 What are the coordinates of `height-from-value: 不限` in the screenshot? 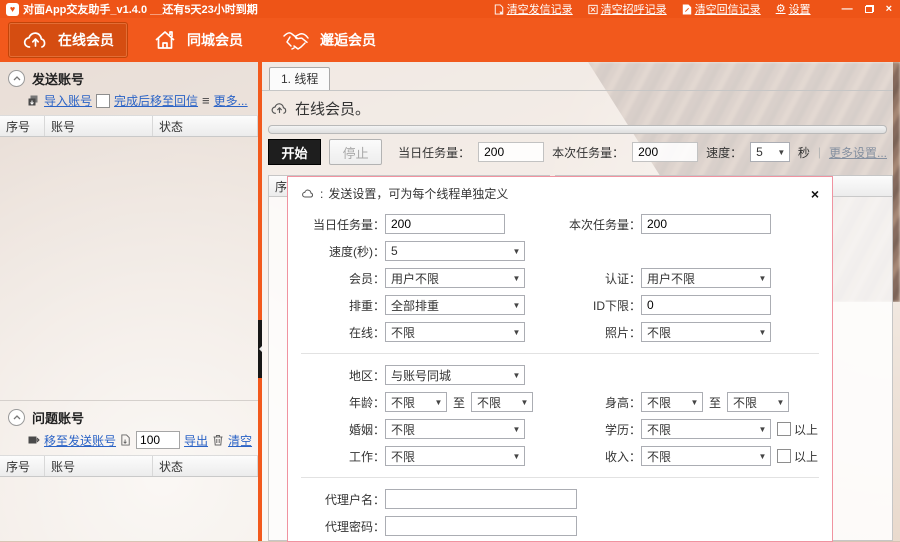 It's located at (659, 402).